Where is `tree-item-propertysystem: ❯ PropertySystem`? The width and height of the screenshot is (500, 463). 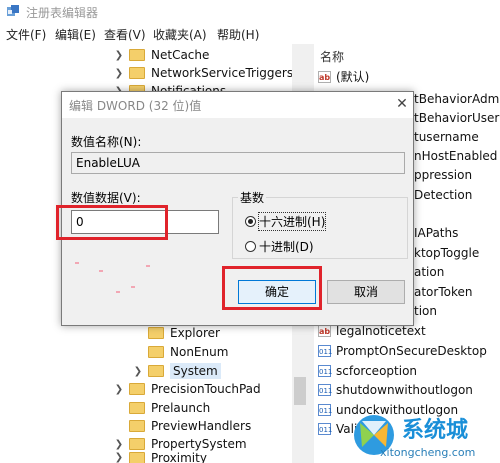 tree-item-propertysystem: ❯ PropertySystem is located at coordinates (180, 444).